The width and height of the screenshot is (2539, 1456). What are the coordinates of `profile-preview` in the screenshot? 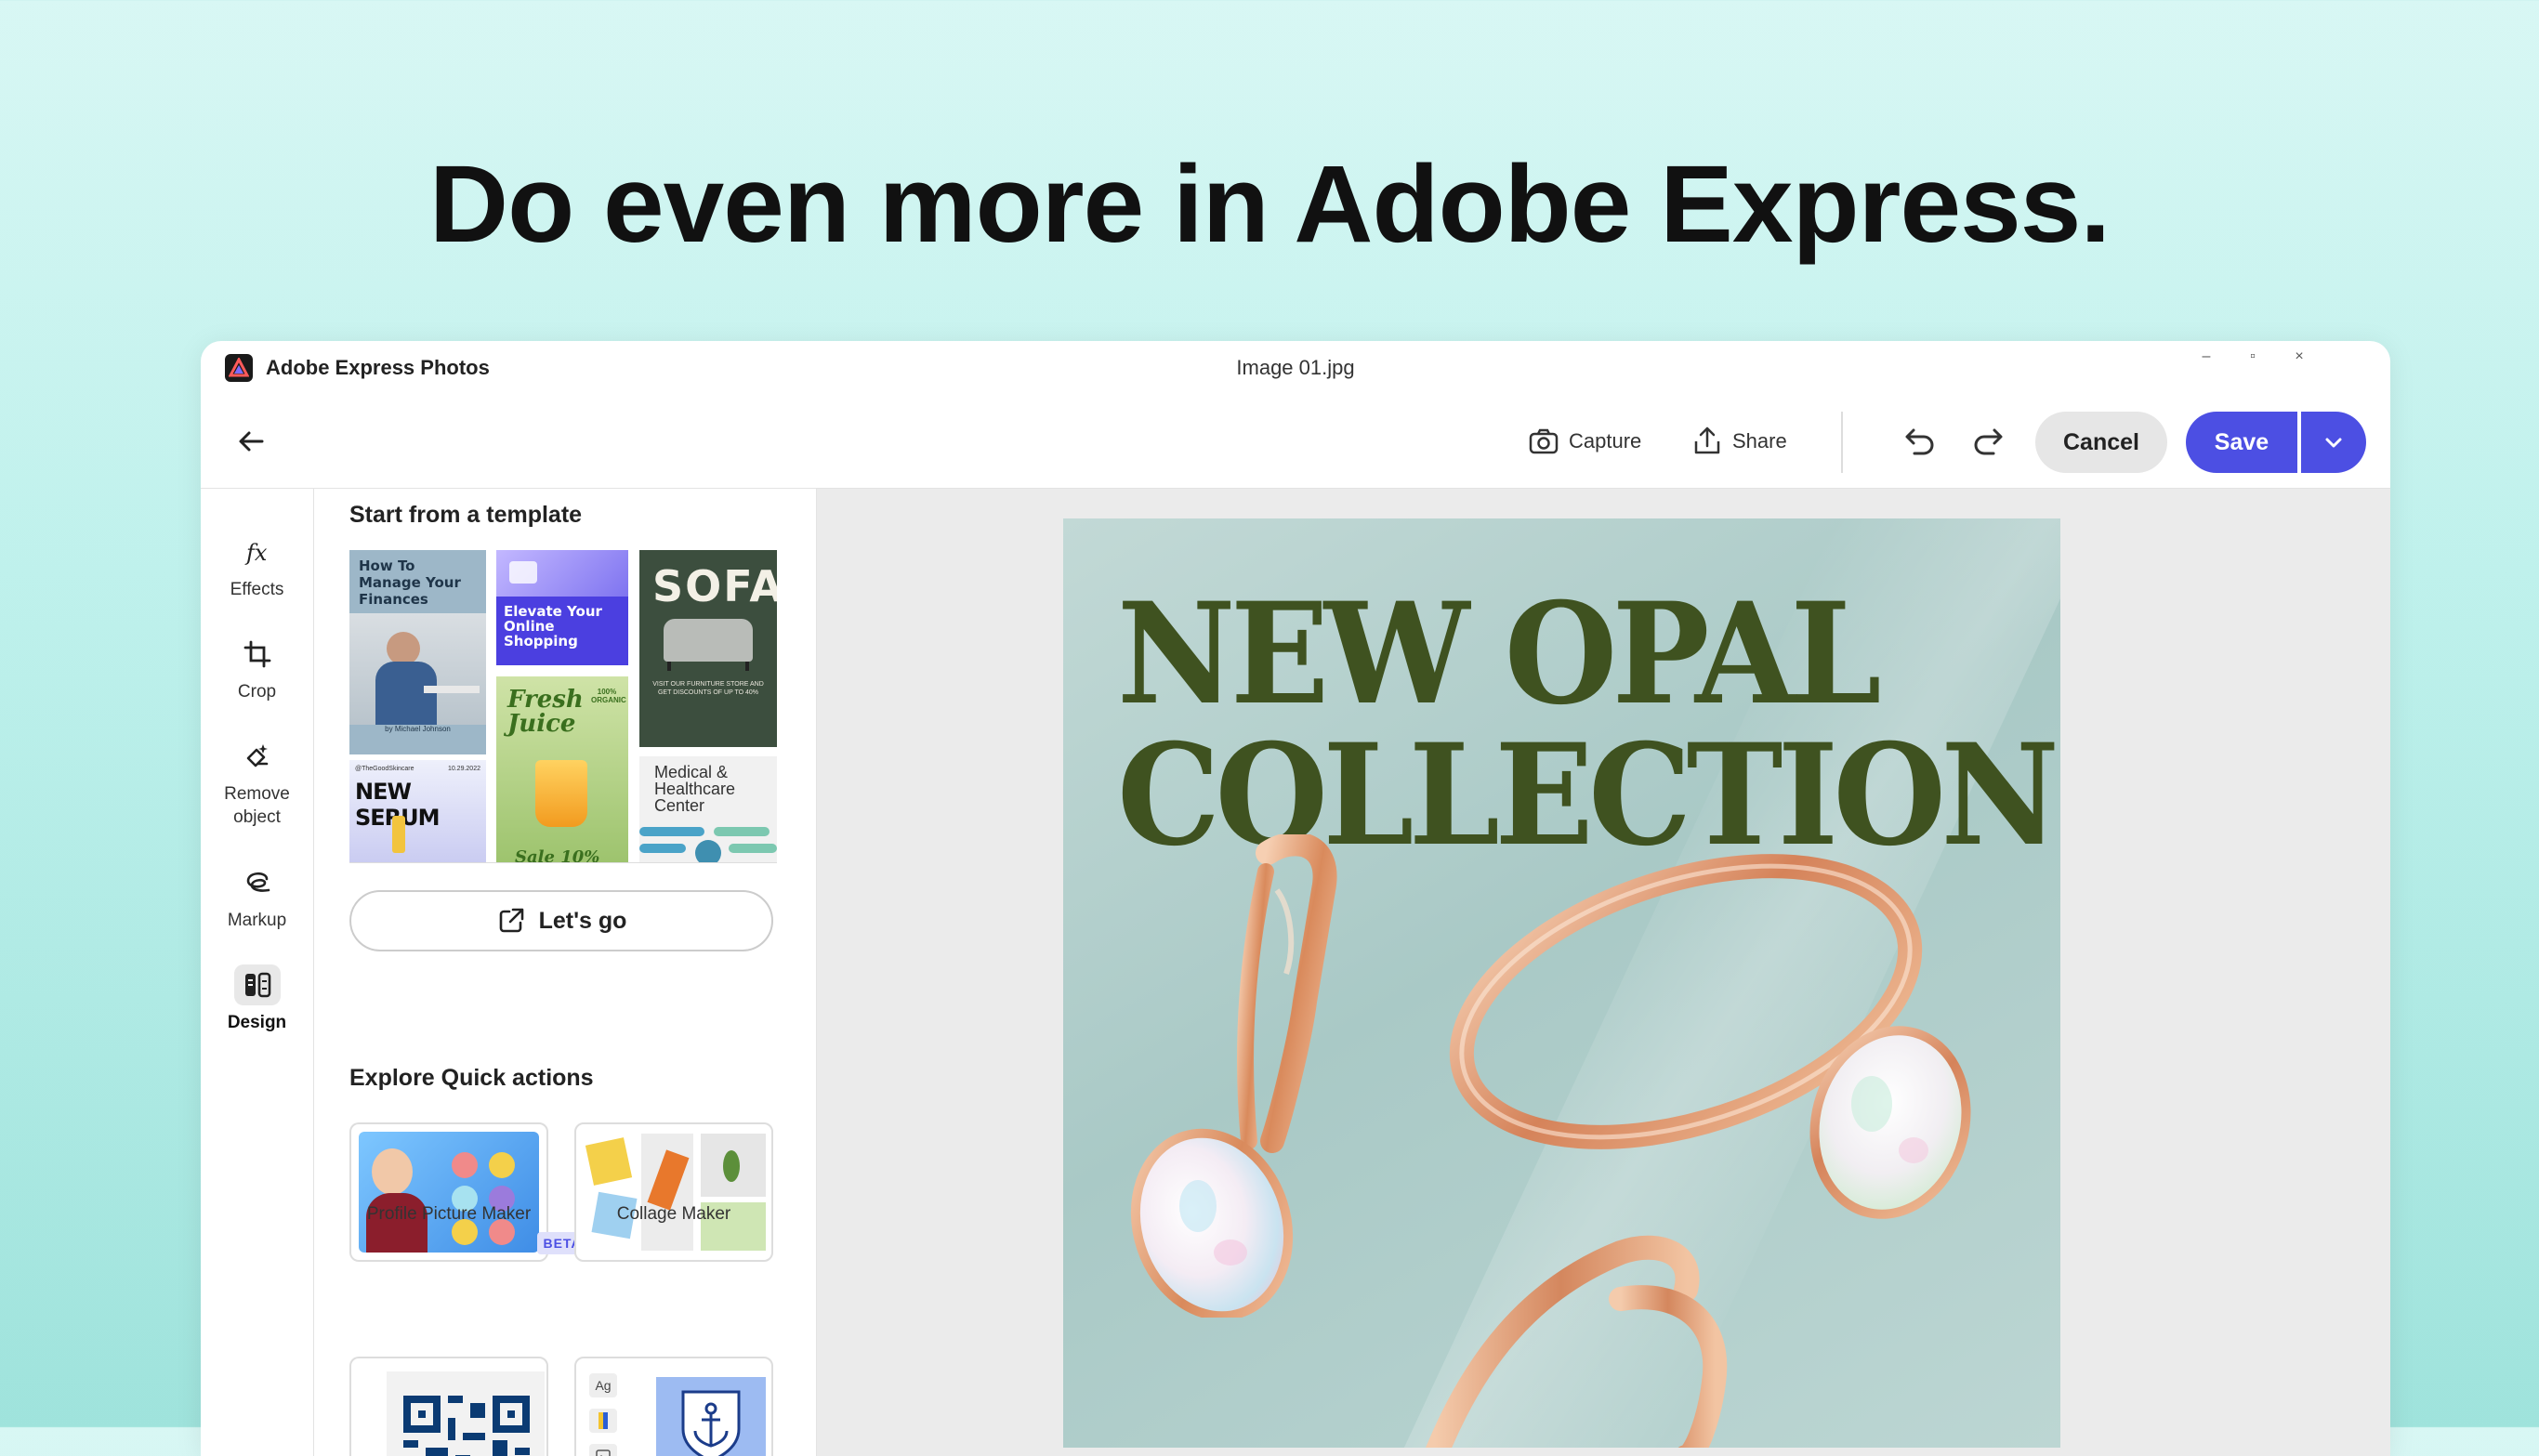 It's located at (449, 1192).